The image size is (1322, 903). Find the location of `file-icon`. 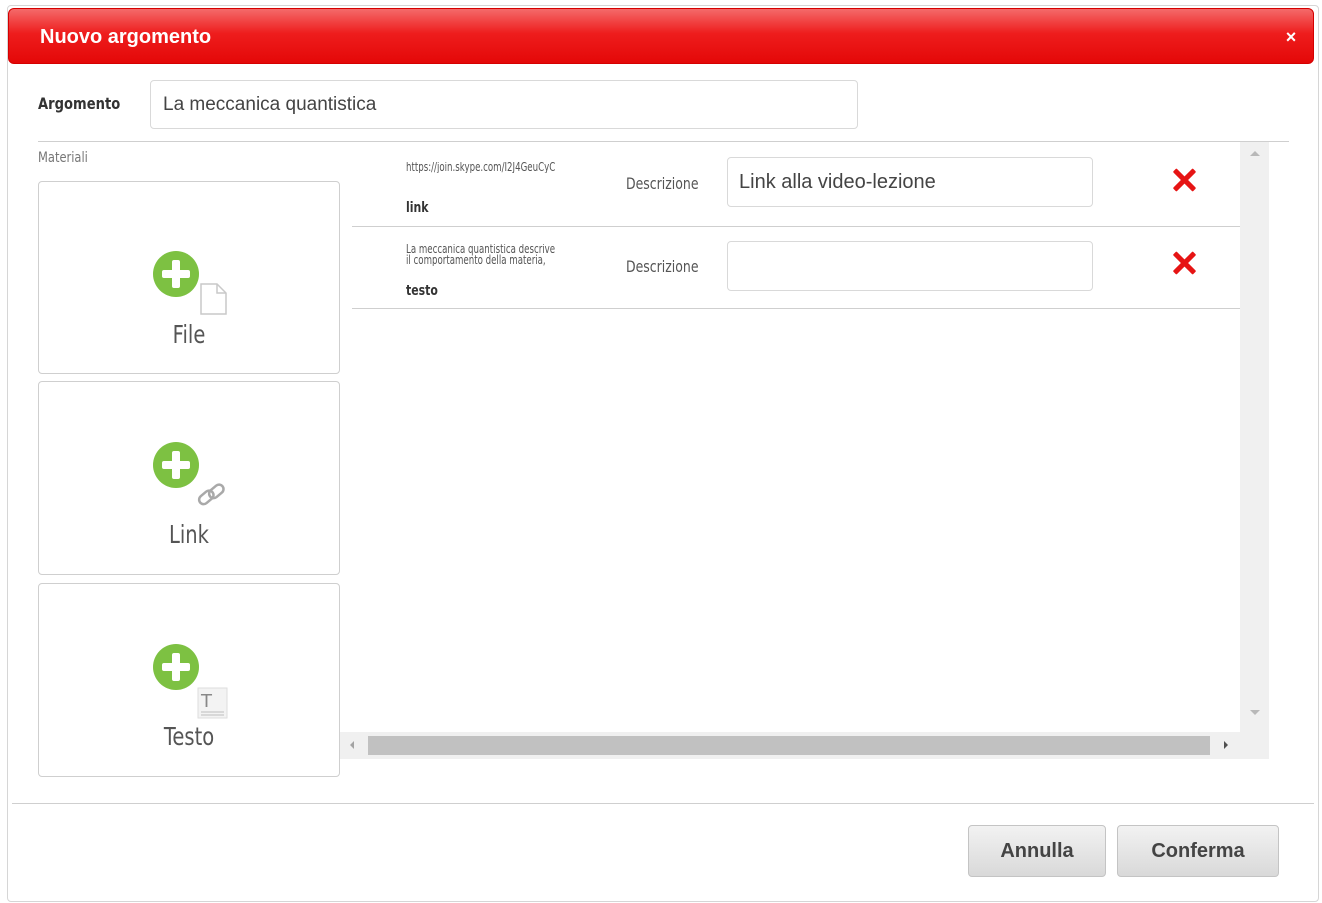

file-icon is located at coordinates (213, 299).